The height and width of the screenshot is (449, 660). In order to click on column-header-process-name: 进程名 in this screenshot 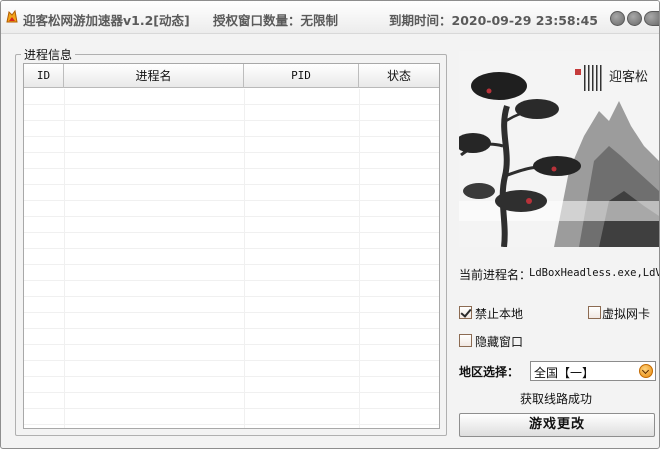, I will do `click(154, 76)`.